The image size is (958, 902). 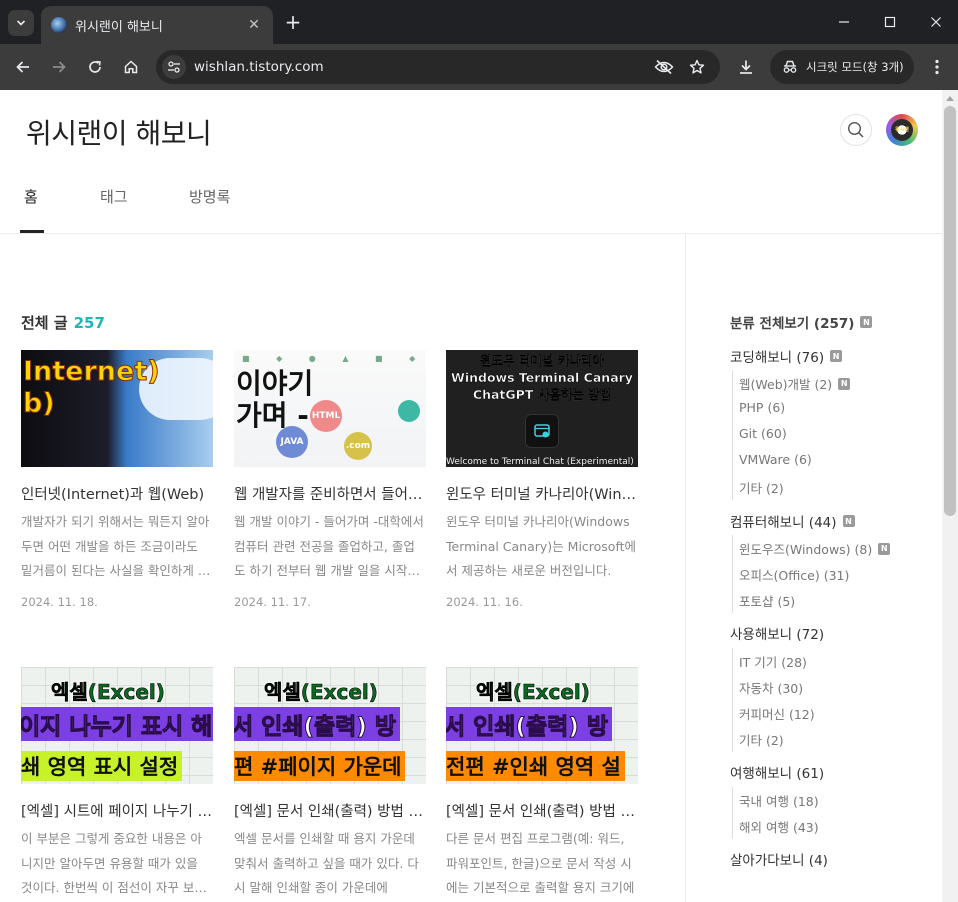 I want to click on tune-icon, so click(x=174, y=67).